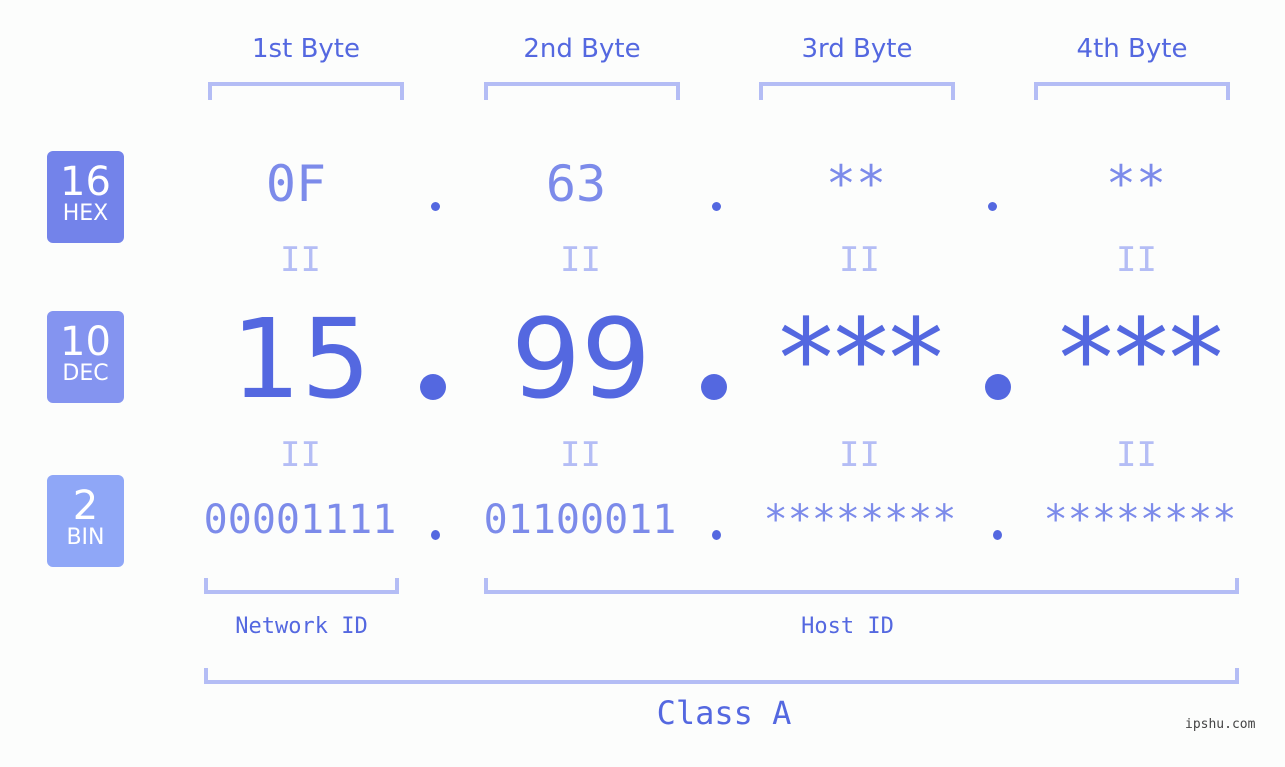  What do you see at coordinates (582, 49) in the screenshot?
I see `byte-2-label: 2nd Byte` at bounding box center [582, 49].